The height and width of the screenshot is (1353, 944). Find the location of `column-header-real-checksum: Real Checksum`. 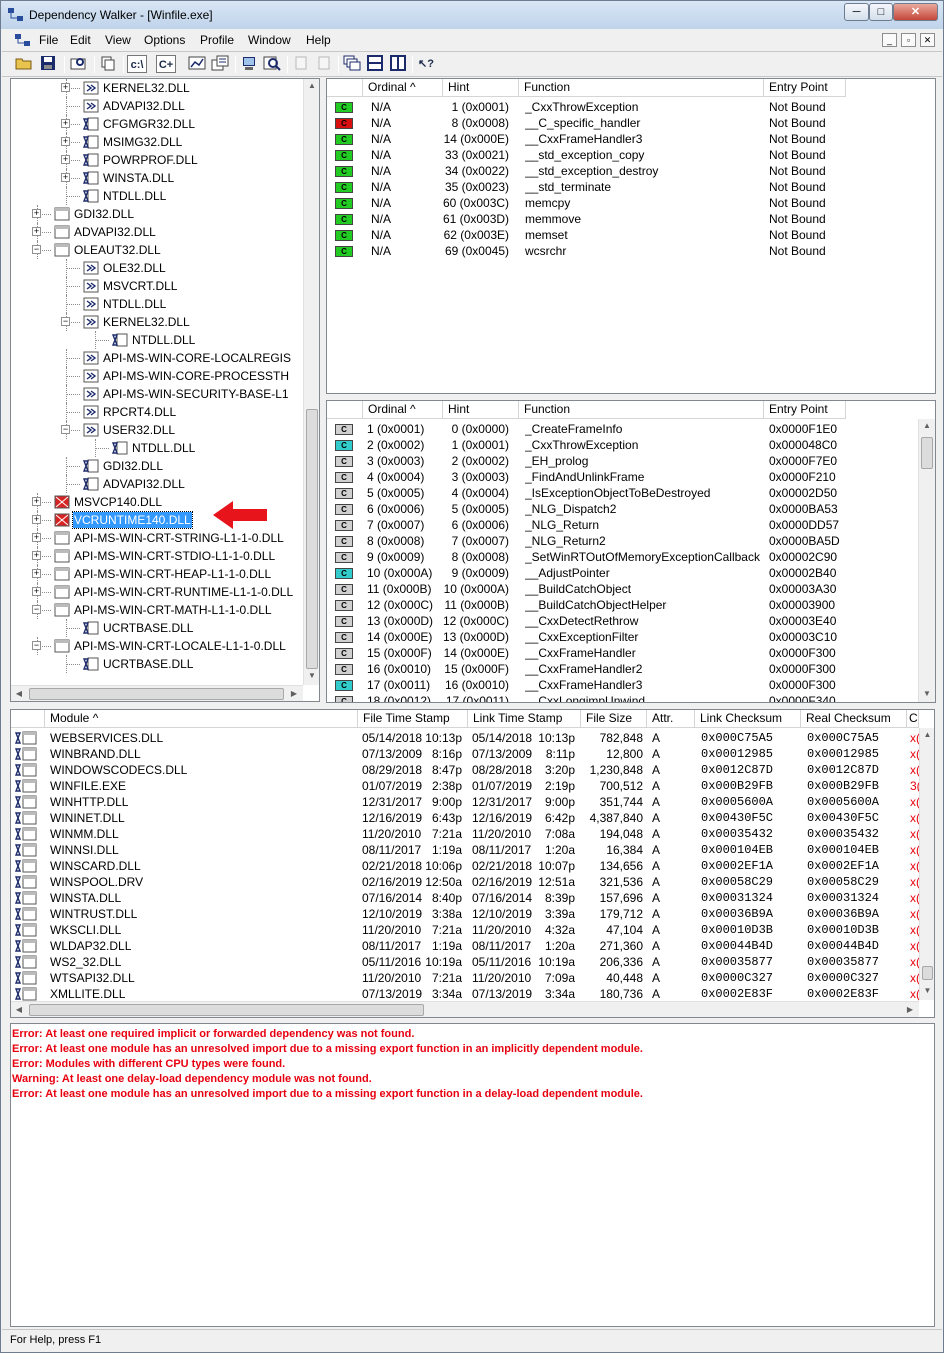

column-header-real-checksum: Real Checksum is located at coordinates (854, 719).